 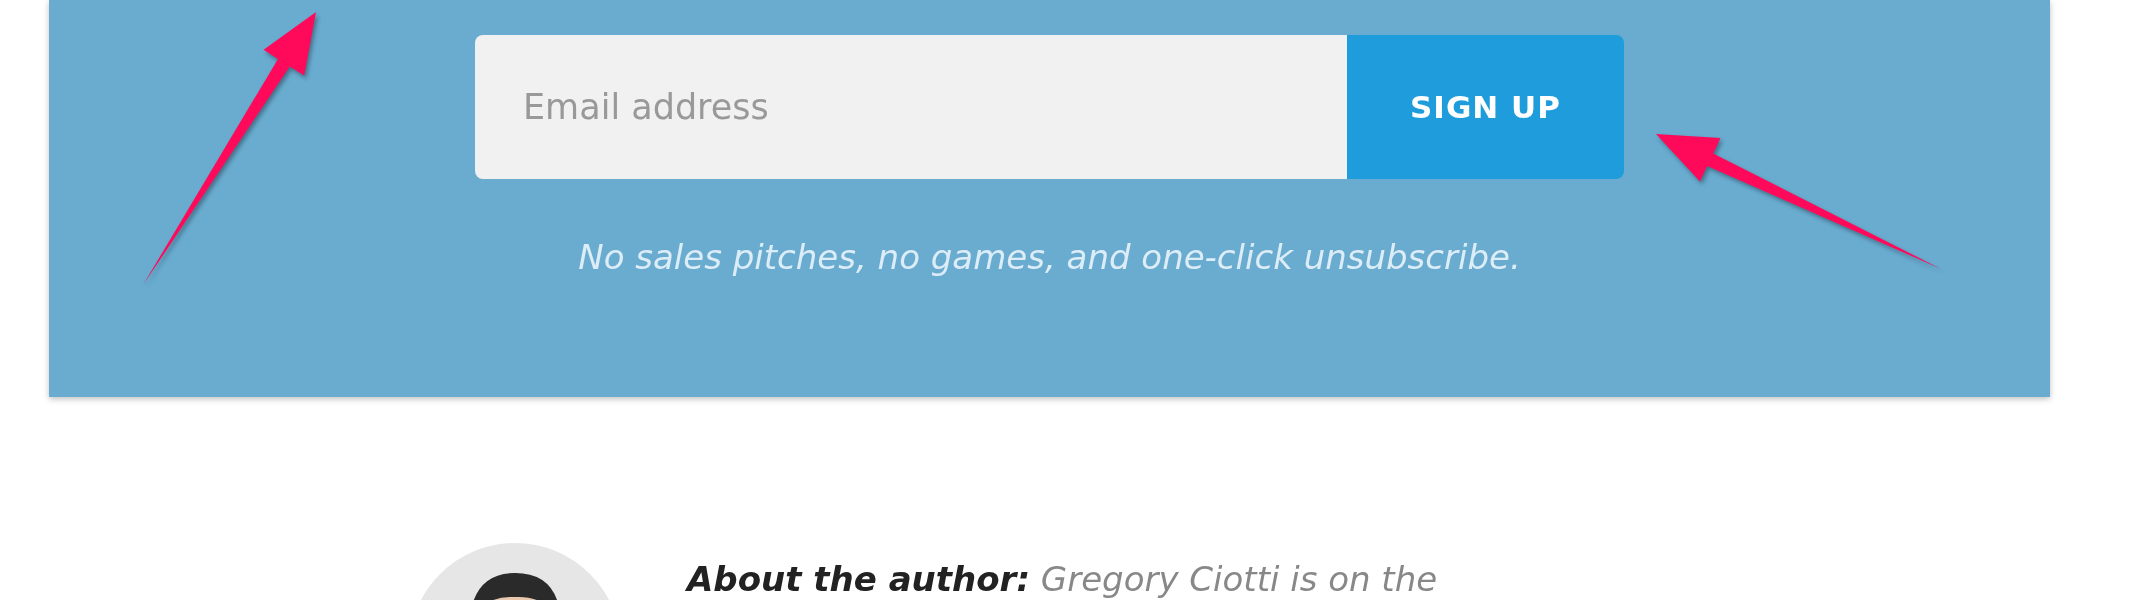 What do you see at coordinates (911, 107) in the screenshot?
I see `email-field: Email address` at bounding box center [911, 107].